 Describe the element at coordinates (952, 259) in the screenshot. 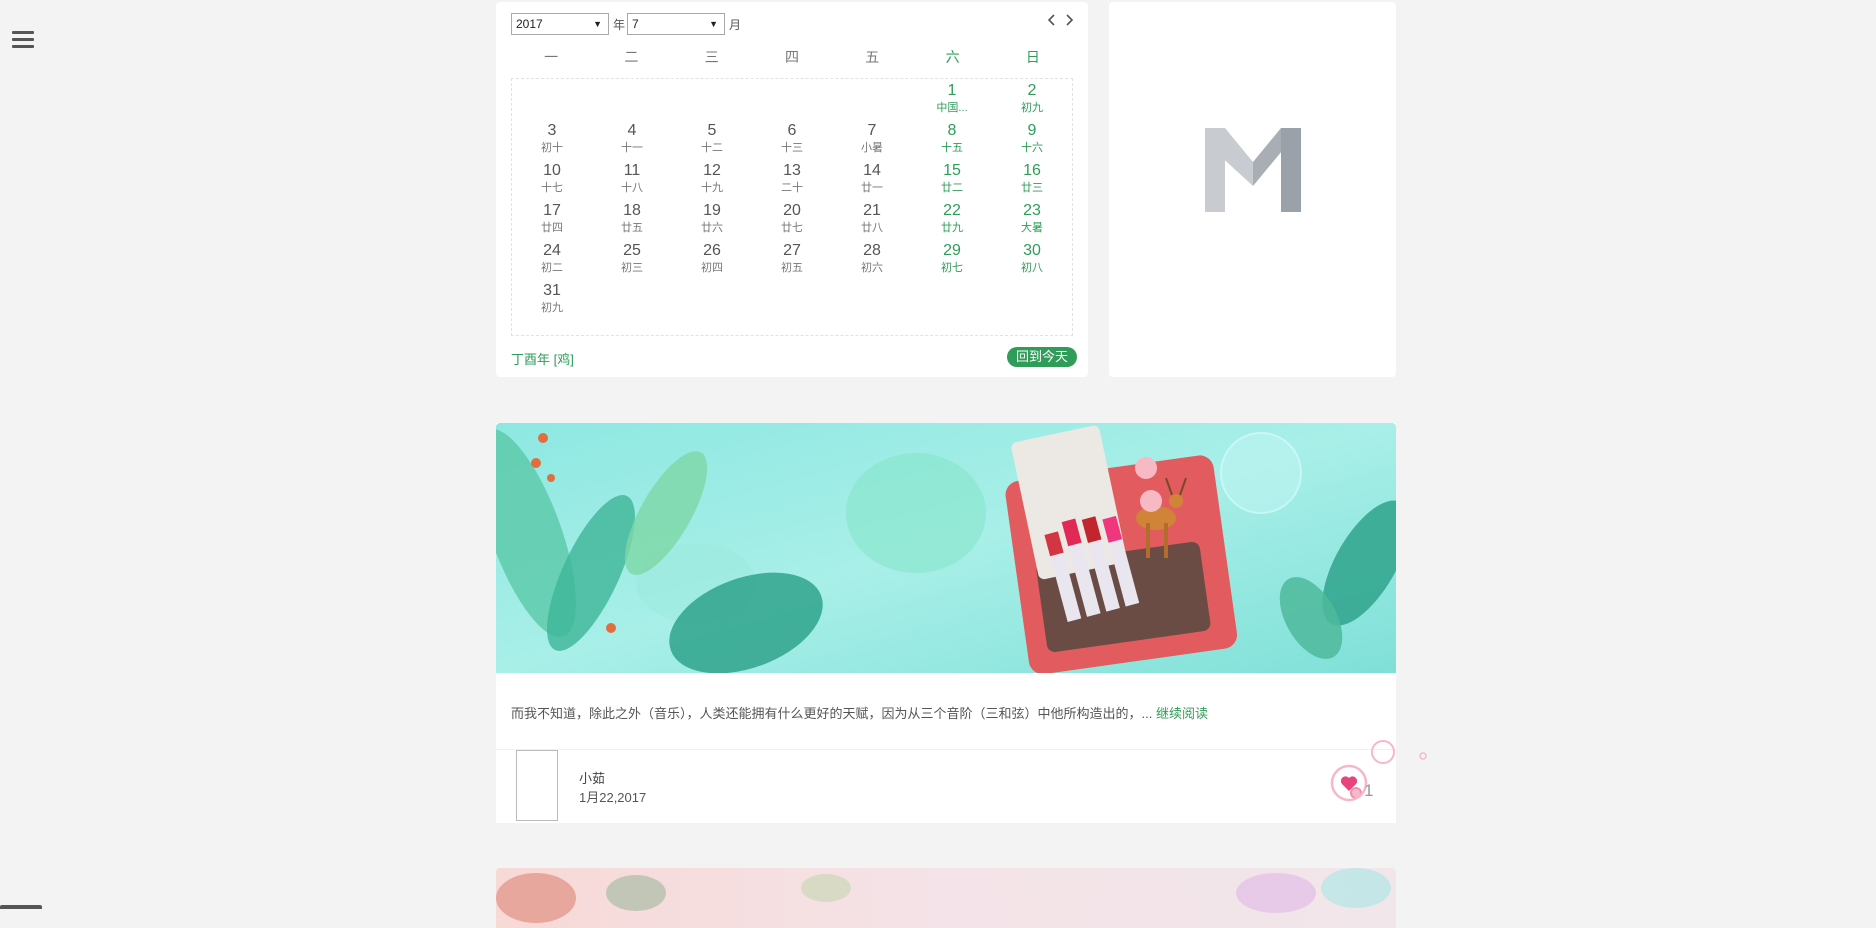

I see `calendar-day-29: 29 初七` at that location.